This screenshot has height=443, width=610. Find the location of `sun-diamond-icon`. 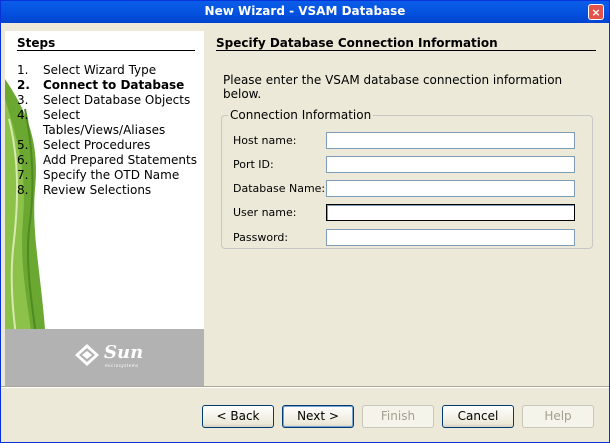

sun-diamond-icon is located at coordinates (87, 355).